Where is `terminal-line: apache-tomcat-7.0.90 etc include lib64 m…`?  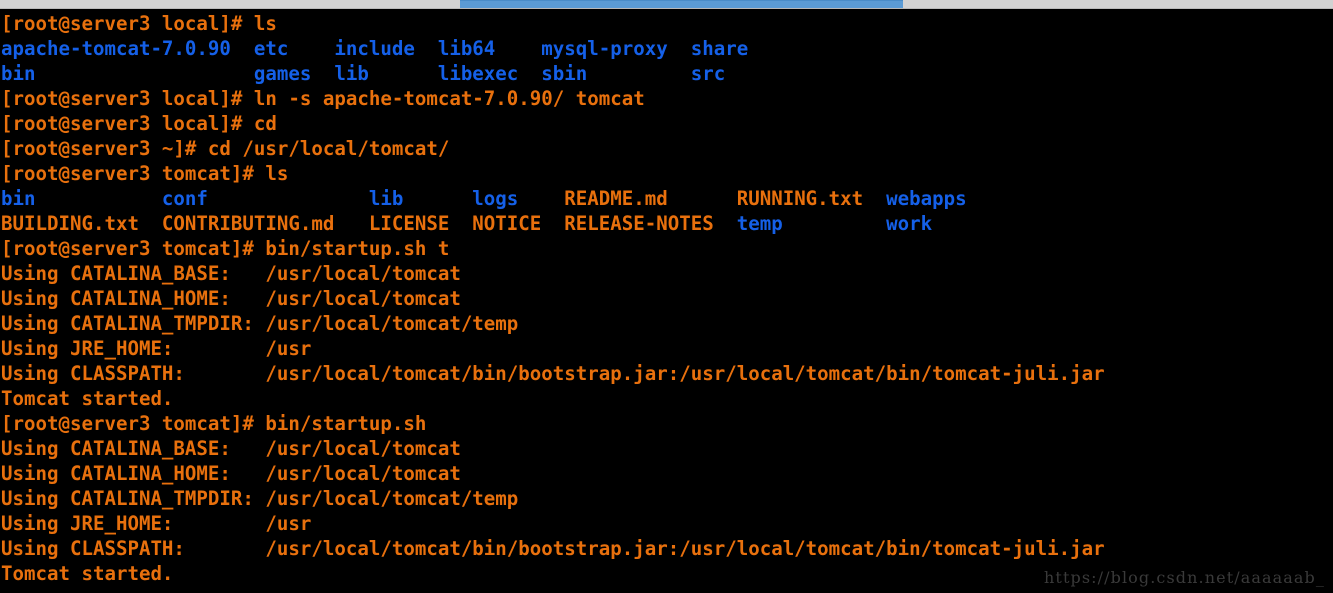
terminal-line: apache-tomcat-7.0.90 etc include lib64 m… is located at coordinates (553, 48).